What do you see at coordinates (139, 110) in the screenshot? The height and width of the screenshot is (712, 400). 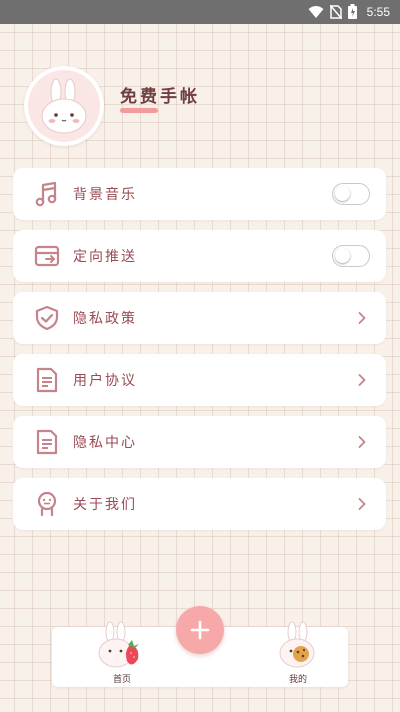 I see `title-underline` at bounding box center [139, 110].